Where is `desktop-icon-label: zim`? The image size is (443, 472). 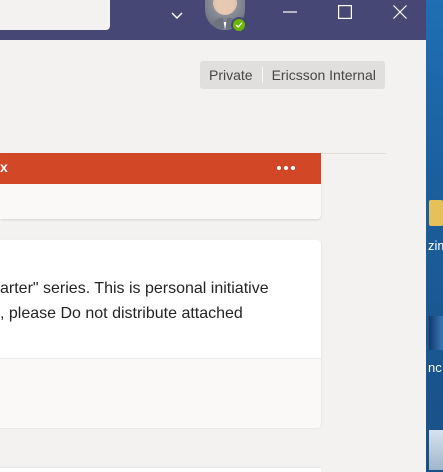
desktop-icon-label: zim is located at coordinates (435, 245).